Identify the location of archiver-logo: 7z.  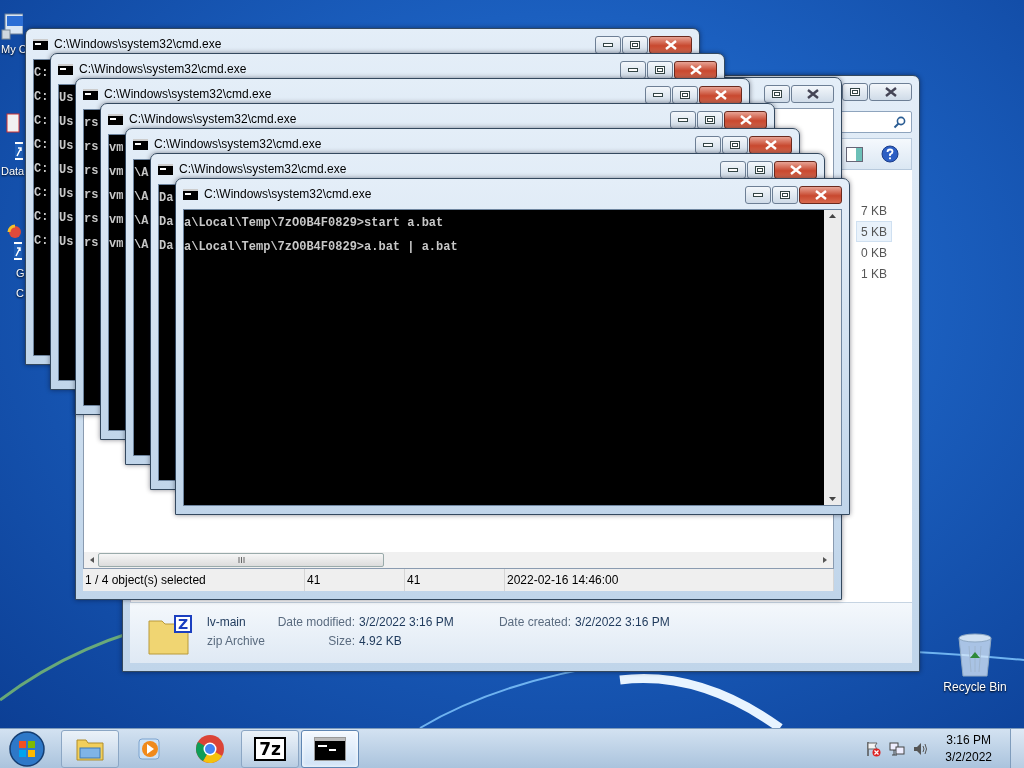
(270, 748).